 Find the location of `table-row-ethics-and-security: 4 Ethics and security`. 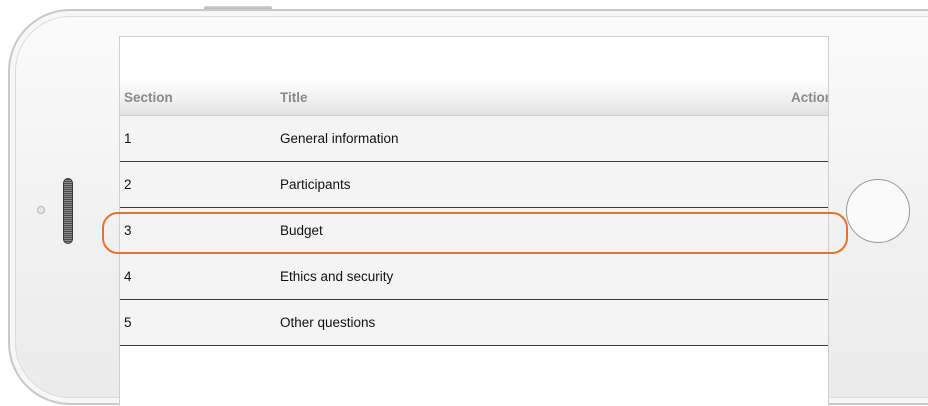

table-row-ethics-and-security: 4 Ethics and security is located at coordinates (474, 276).